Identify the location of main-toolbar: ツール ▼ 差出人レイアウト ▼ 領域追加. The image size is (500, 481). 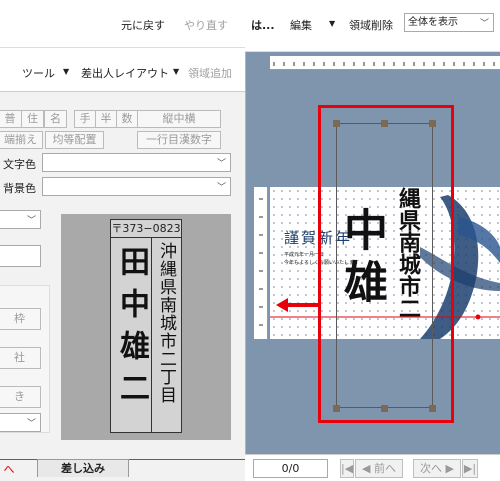
(122, 70).